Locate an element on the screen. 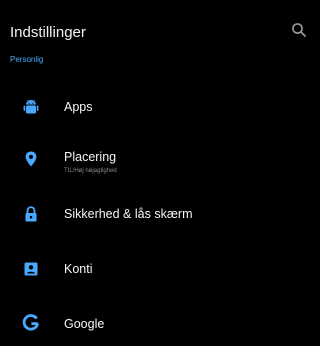 The height and width of the screenshot is (346, 320). settings-item-security: Sikkerhed & lås skærm is located at coordinates (155, 215).